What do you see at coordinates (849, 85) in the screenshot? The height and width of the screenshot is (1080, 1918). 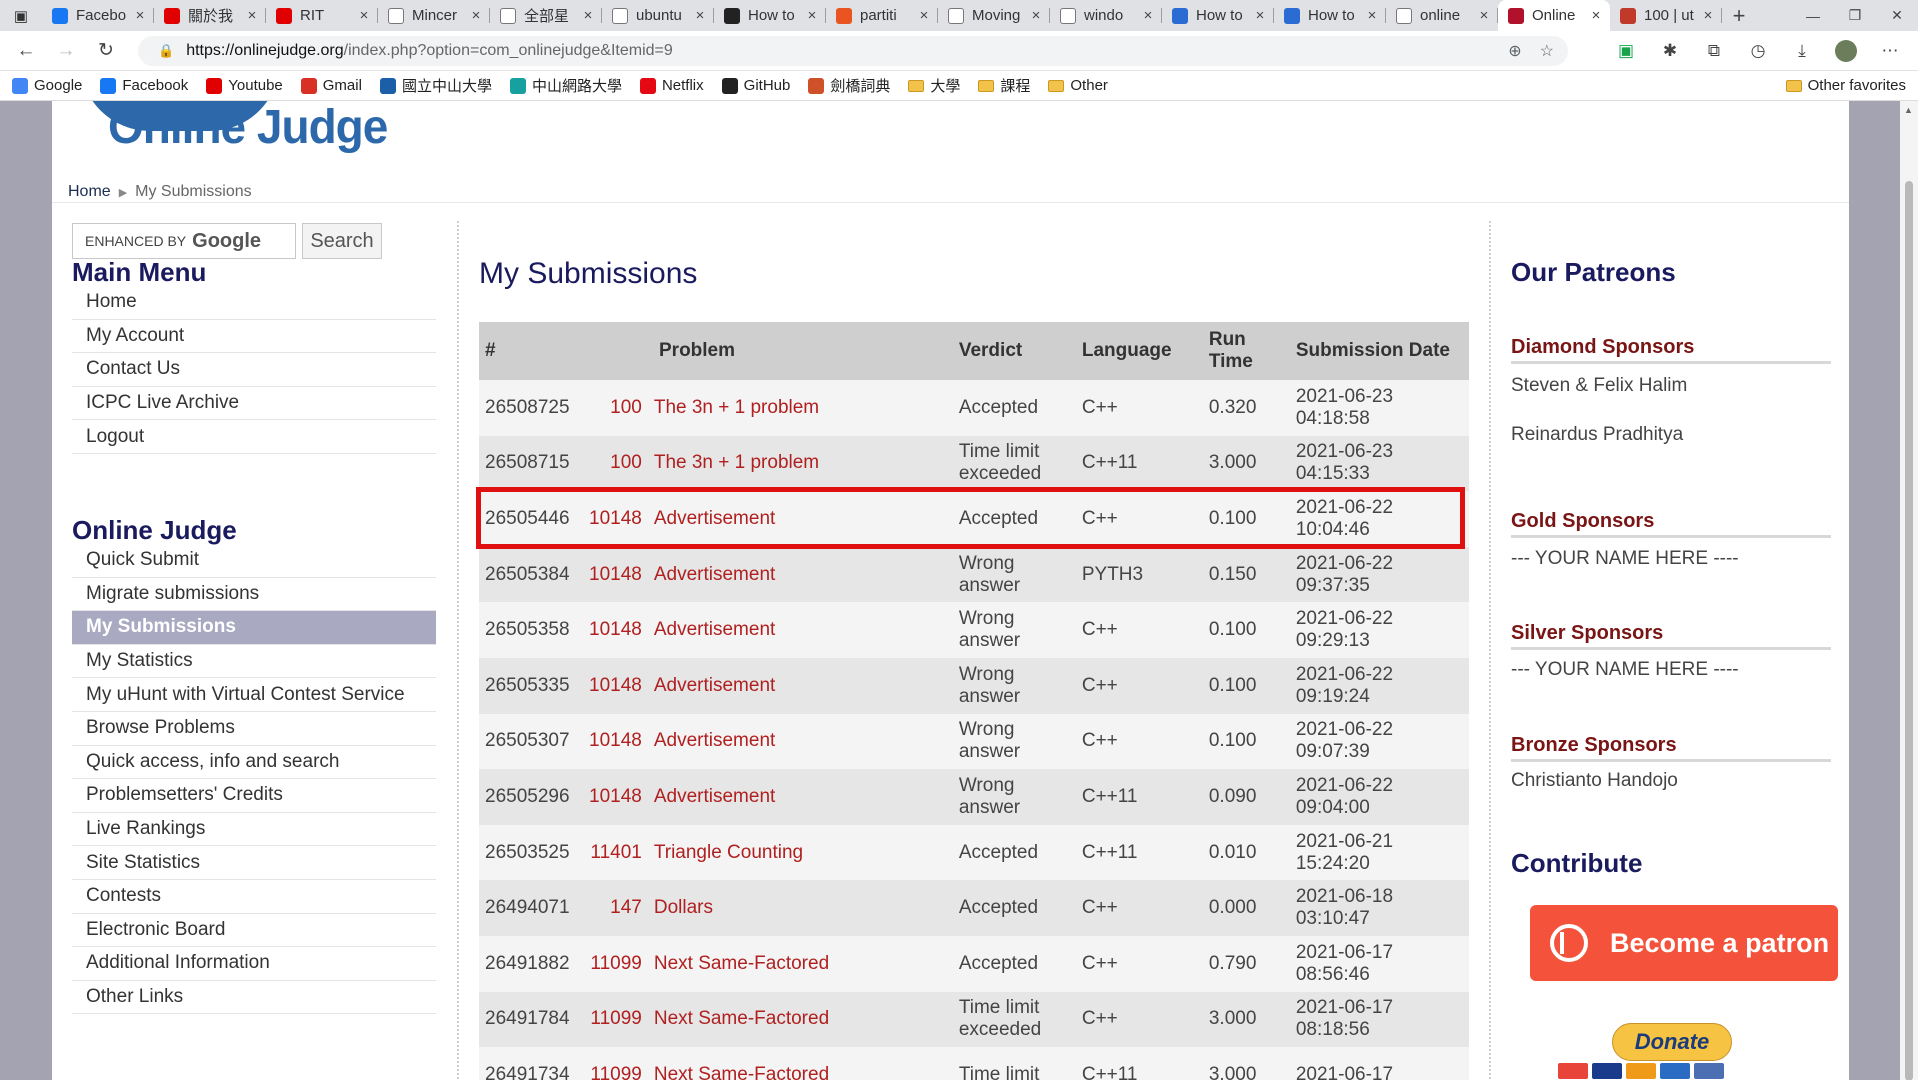 I see `bookmark-item: 劍橋詞典` at bounding box center [849, 85].